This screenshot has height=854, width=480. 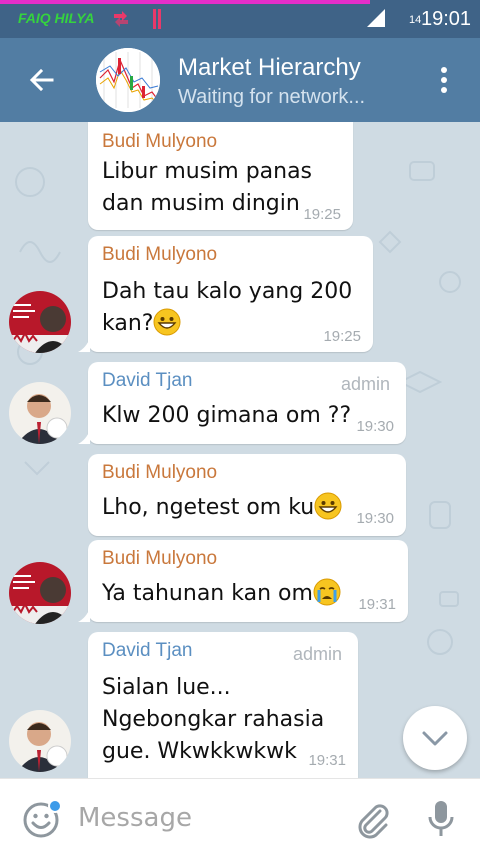 I want to click on message-bubble: Budi Mulyono Ya tahunan kan om 19:31, so click(x=248, y=581).